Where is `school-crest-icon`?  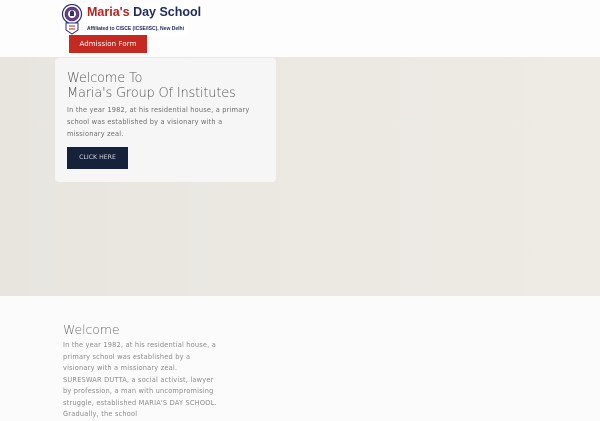 school-crest-icon is located at coordinates (72, 19).